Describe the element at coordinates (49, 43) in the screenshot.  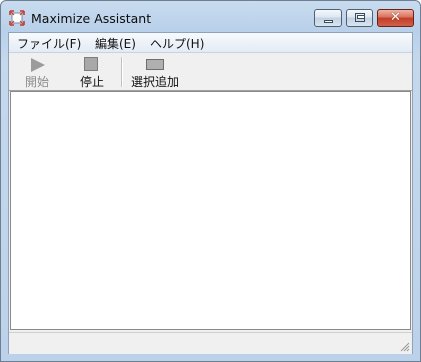
I see `menu-file: ファイル(F)` at that location.